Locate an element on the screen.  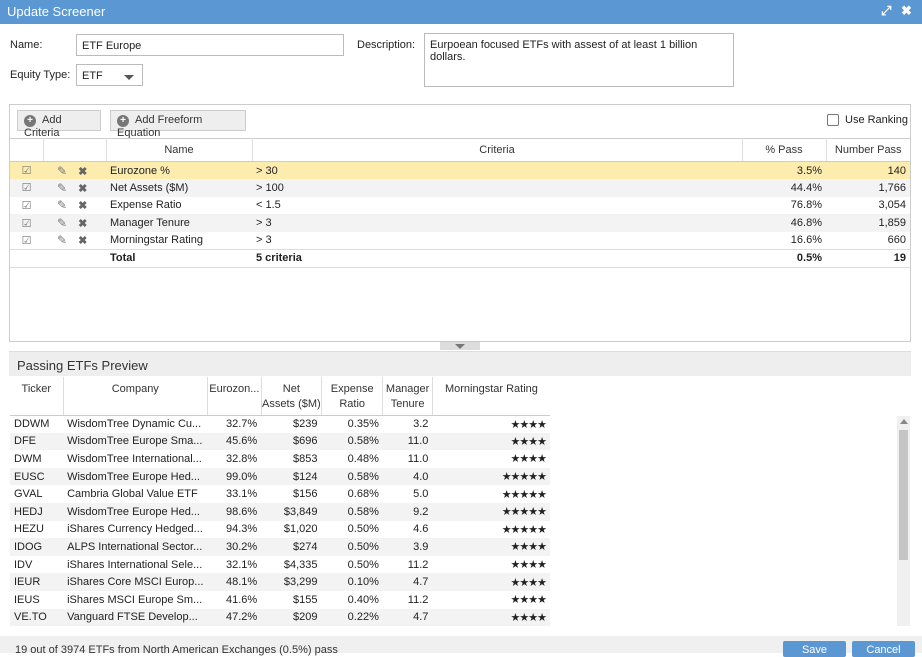
manager-tenure-cell: 11.2 is located at coordinates (418, 564).